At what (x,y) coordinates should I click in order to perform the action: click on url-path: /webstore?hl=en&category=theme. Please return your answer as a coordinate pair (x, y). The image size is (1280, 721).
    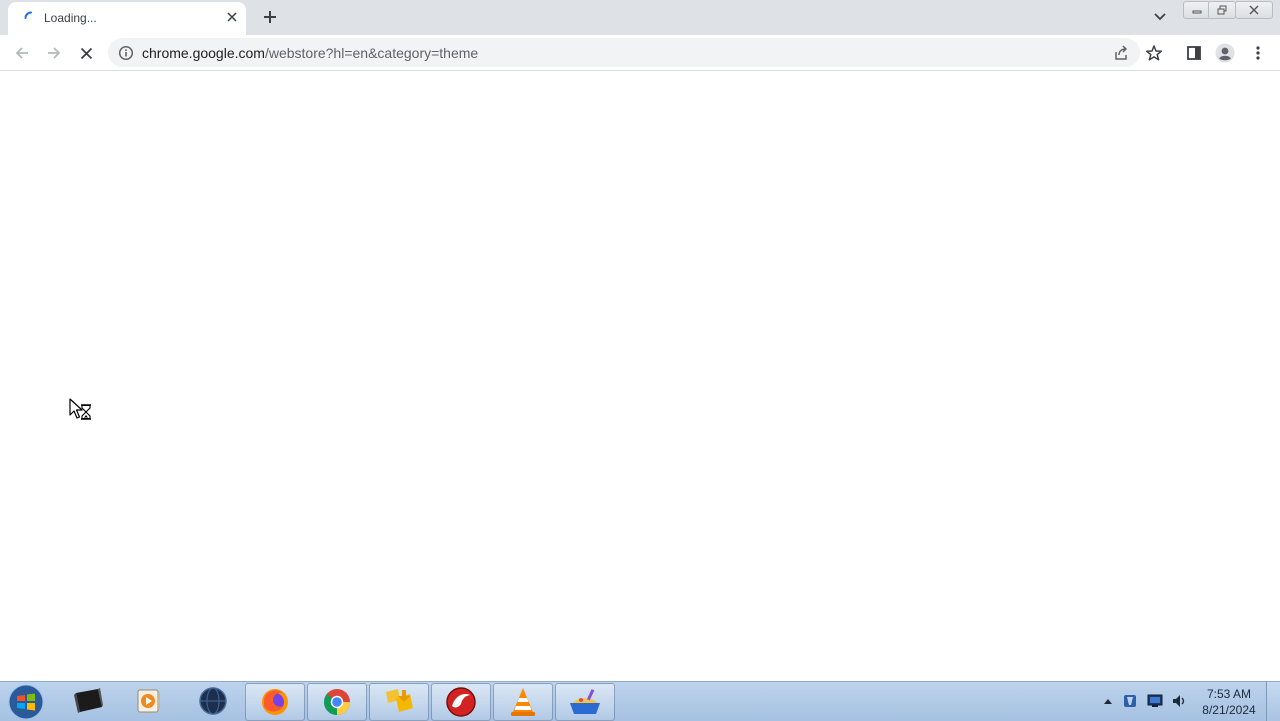
    Looking at the image, I should click on (371, 53).